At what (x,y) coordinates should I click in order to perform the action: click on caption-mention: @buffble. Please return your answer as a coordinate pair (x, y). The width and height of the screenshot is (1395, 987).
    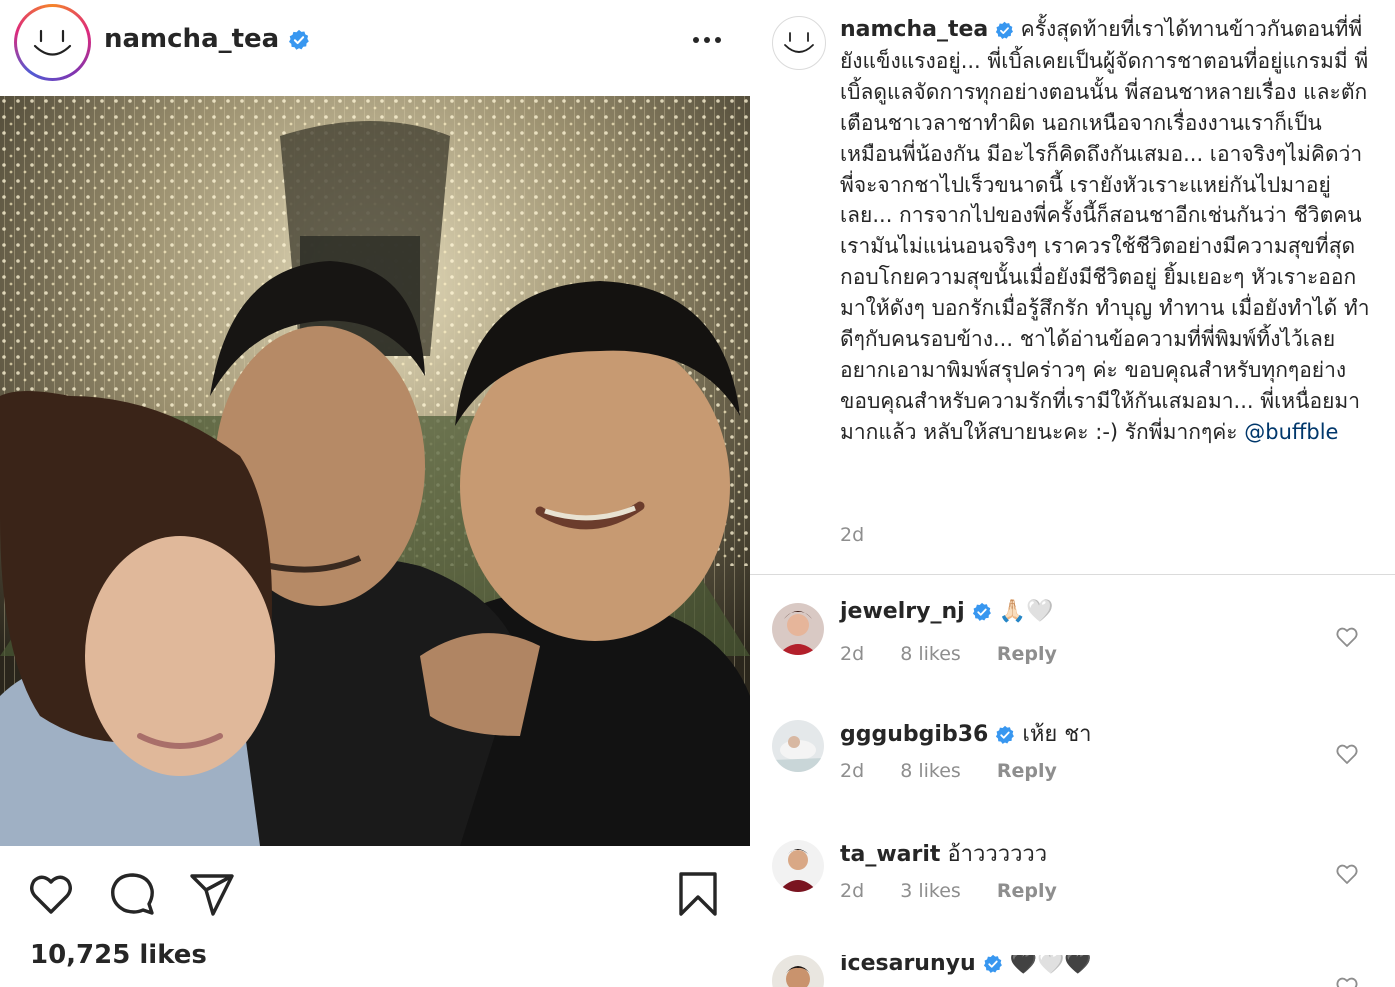
    Looking at the image, I should click on (1291, 432).